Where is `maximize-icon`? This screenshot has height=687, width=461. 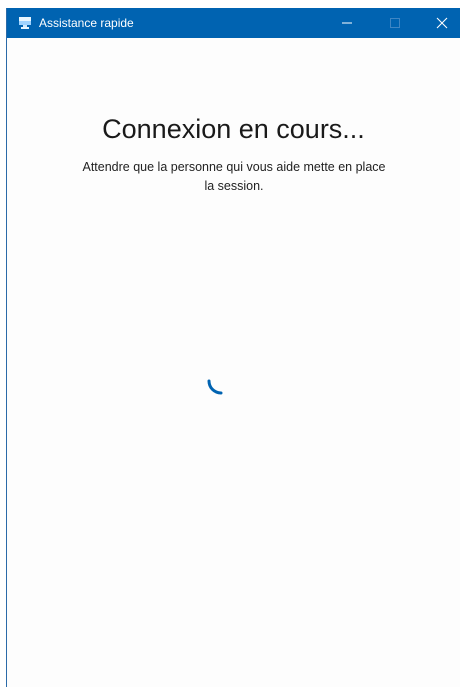
maximize-icon is located at coordinates (395, 23).